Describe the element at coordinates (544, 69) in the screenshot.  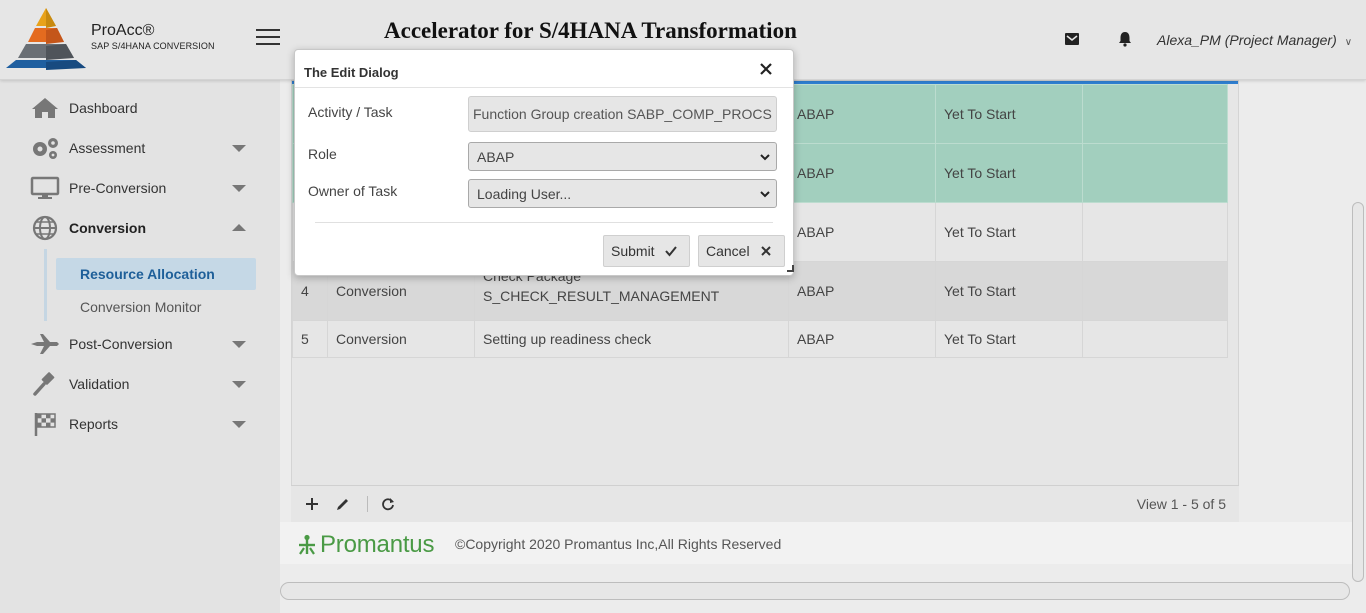
I see `dialog-header: The Edit Dialog` at that location.